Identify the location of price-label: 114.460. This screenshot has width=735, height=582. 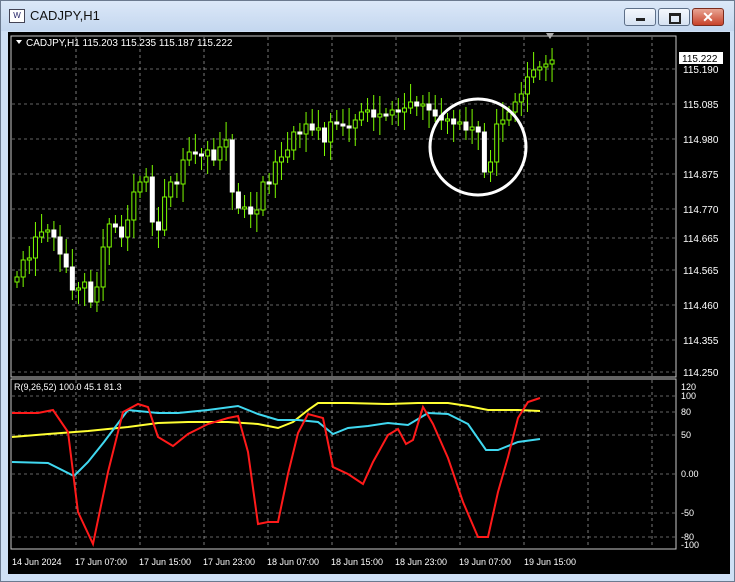
(701, 306).